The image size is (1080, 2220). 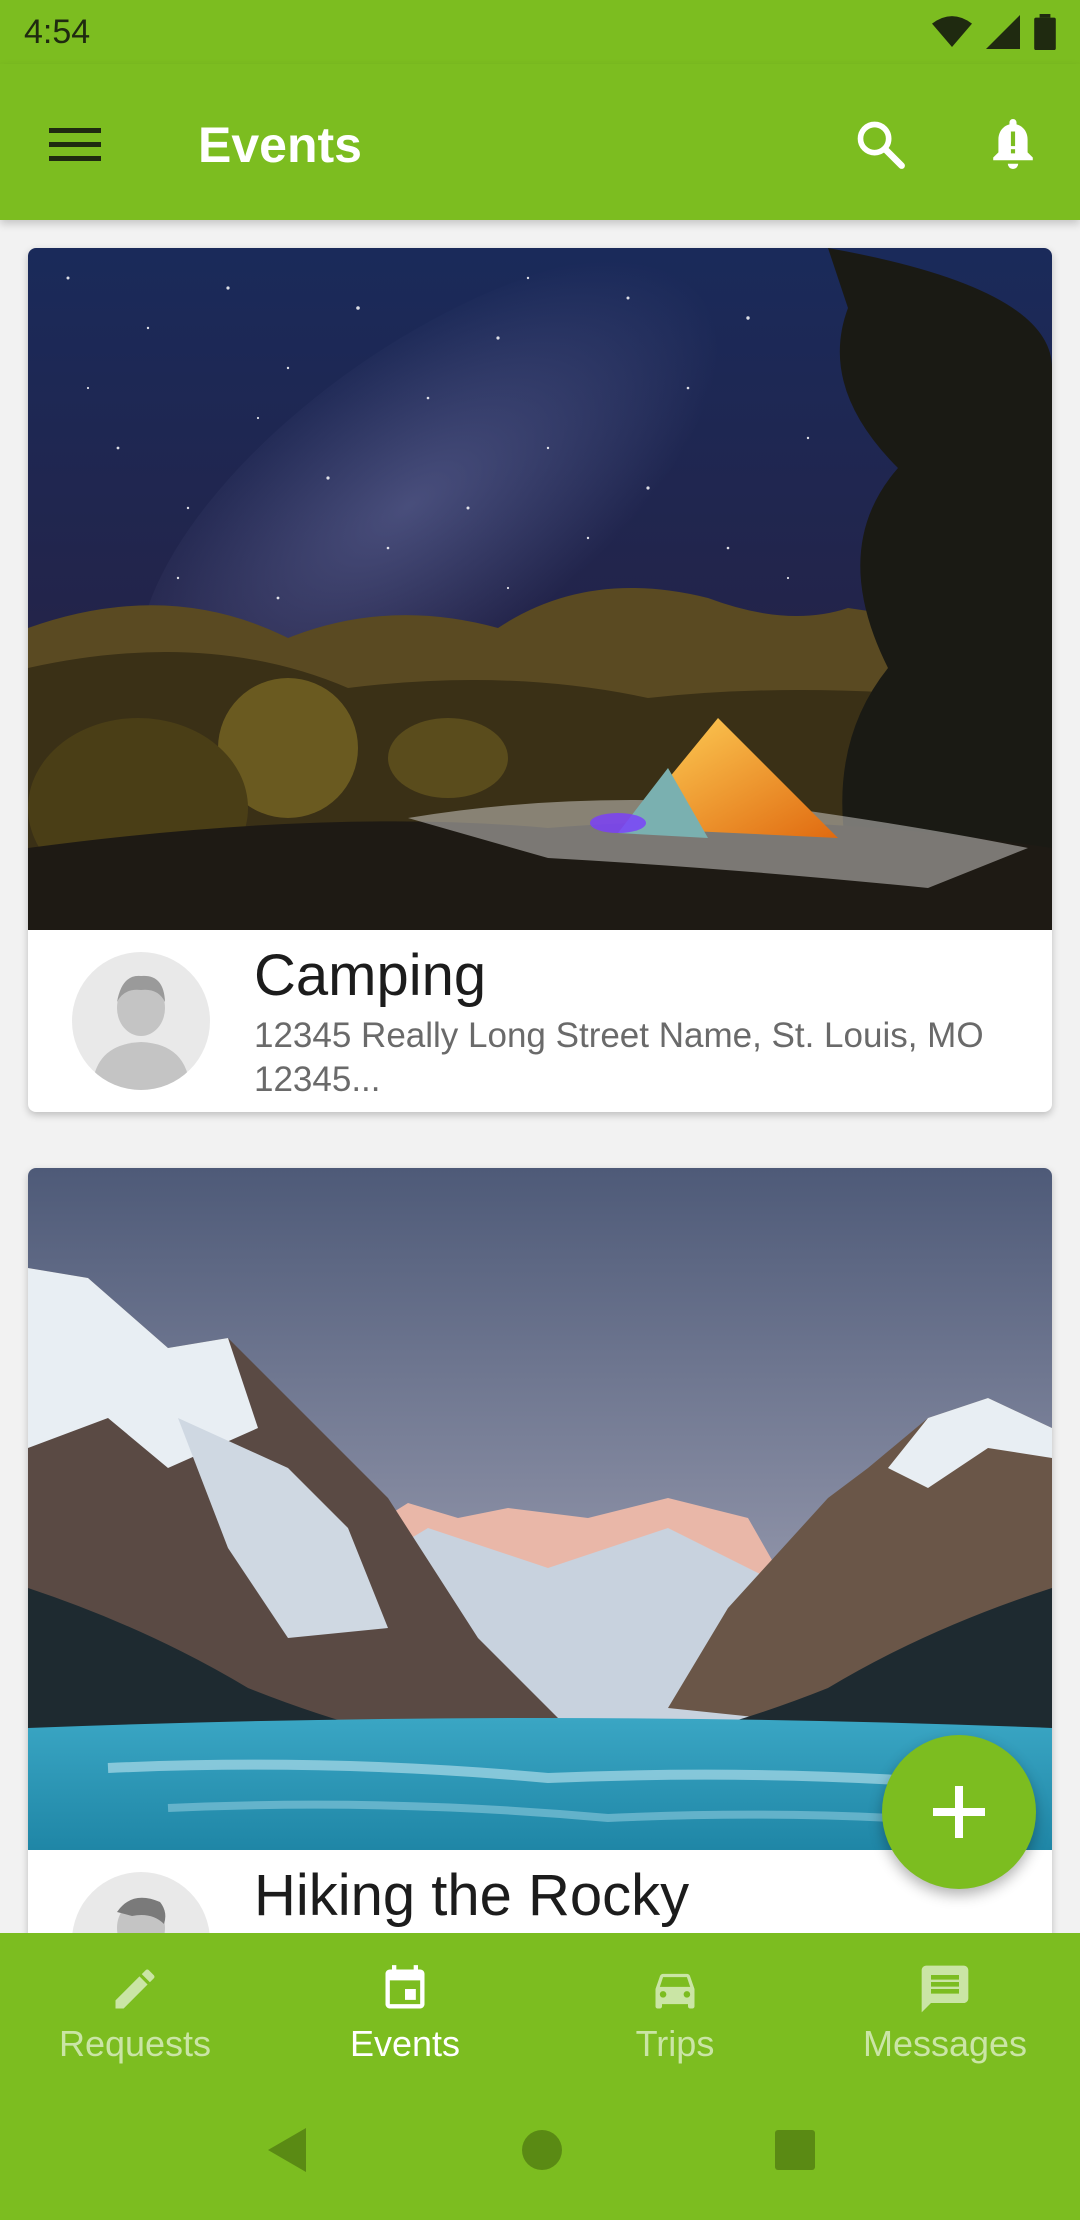 I want to click on nav-item-requests: Requests, so click(x=135, y=2006).